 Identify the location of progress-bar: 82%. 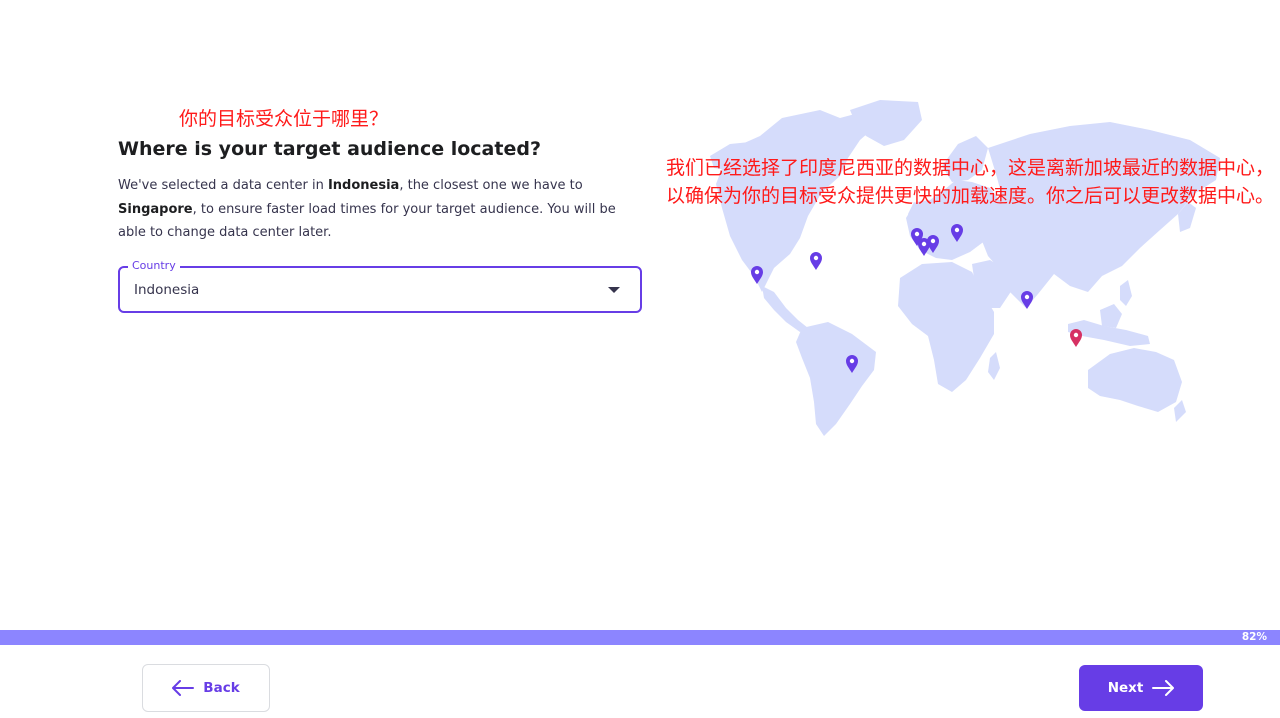
(640, 637).